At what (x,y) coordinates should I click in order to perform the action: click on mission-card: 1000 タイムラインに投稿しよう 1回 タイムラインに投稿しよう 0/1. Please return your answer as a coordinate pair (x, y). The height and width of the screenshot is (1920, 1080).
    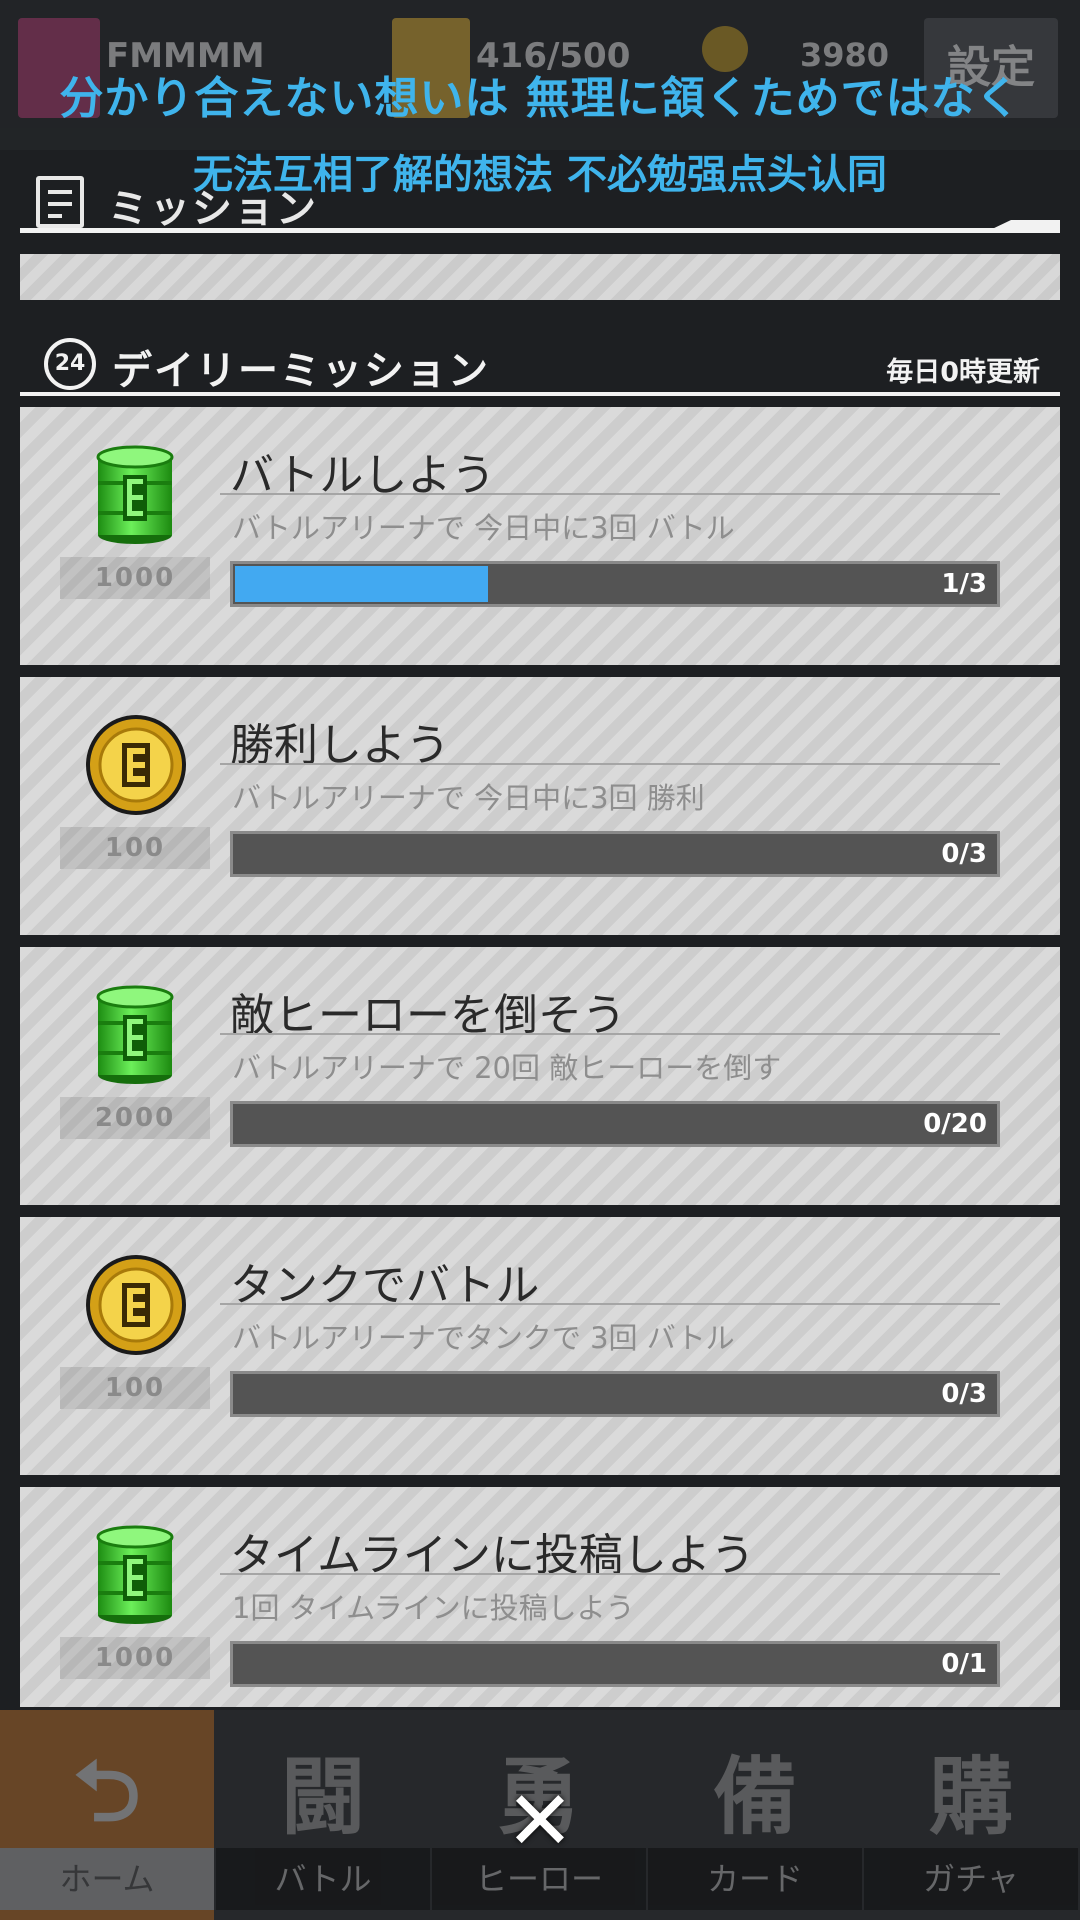
    Looking at the image, I should click on (540, 1597).